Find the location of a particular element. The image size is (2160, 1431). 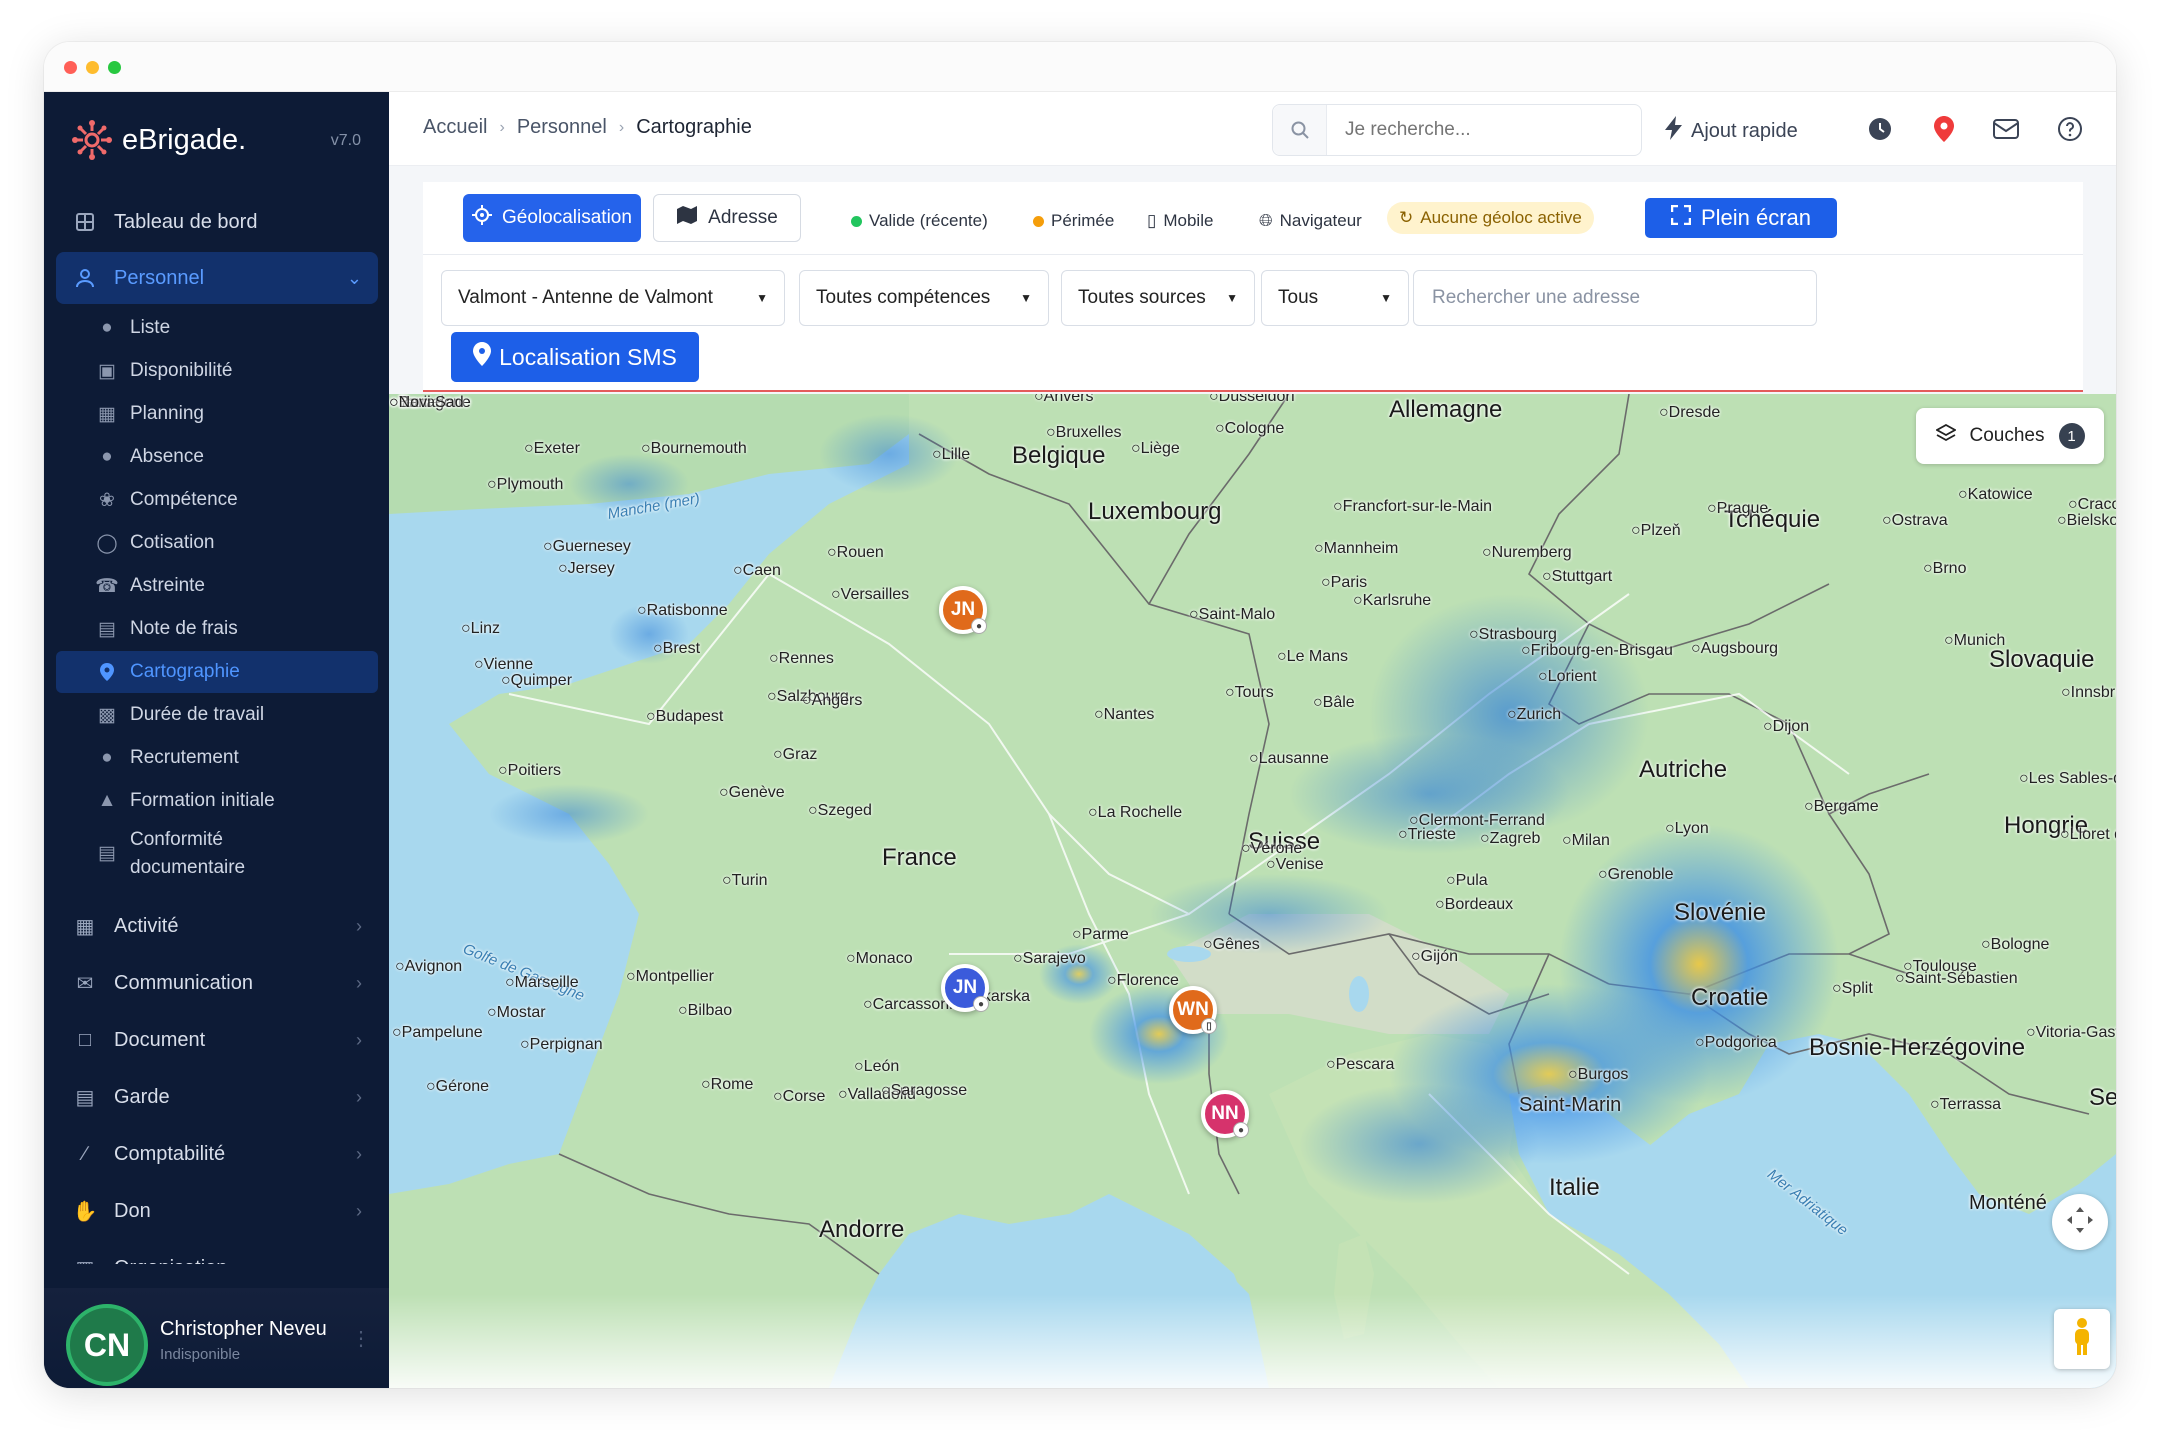

sidebar-subitem-cartographie: Cartographie is located at coordinates (217, 672).